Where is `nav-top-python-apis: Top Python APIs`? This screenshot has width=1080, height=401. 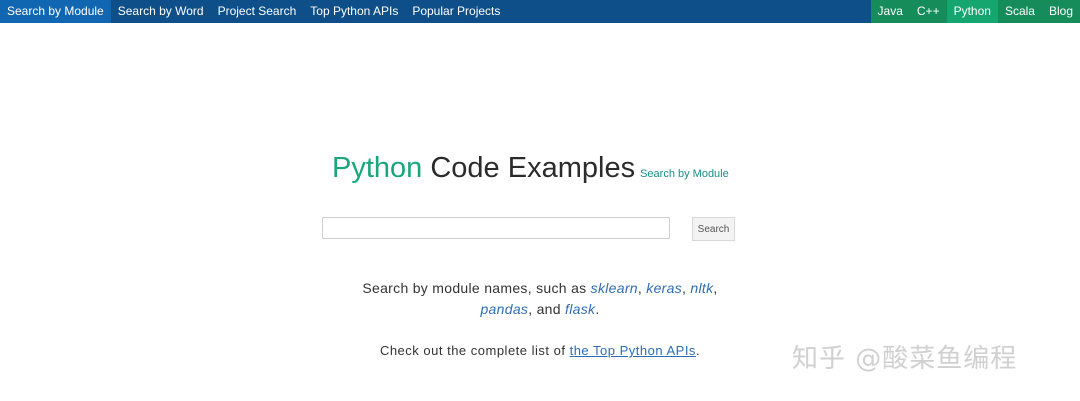 nav-top-python-apis: Top Python APIs is located at coordinates (354, 11).